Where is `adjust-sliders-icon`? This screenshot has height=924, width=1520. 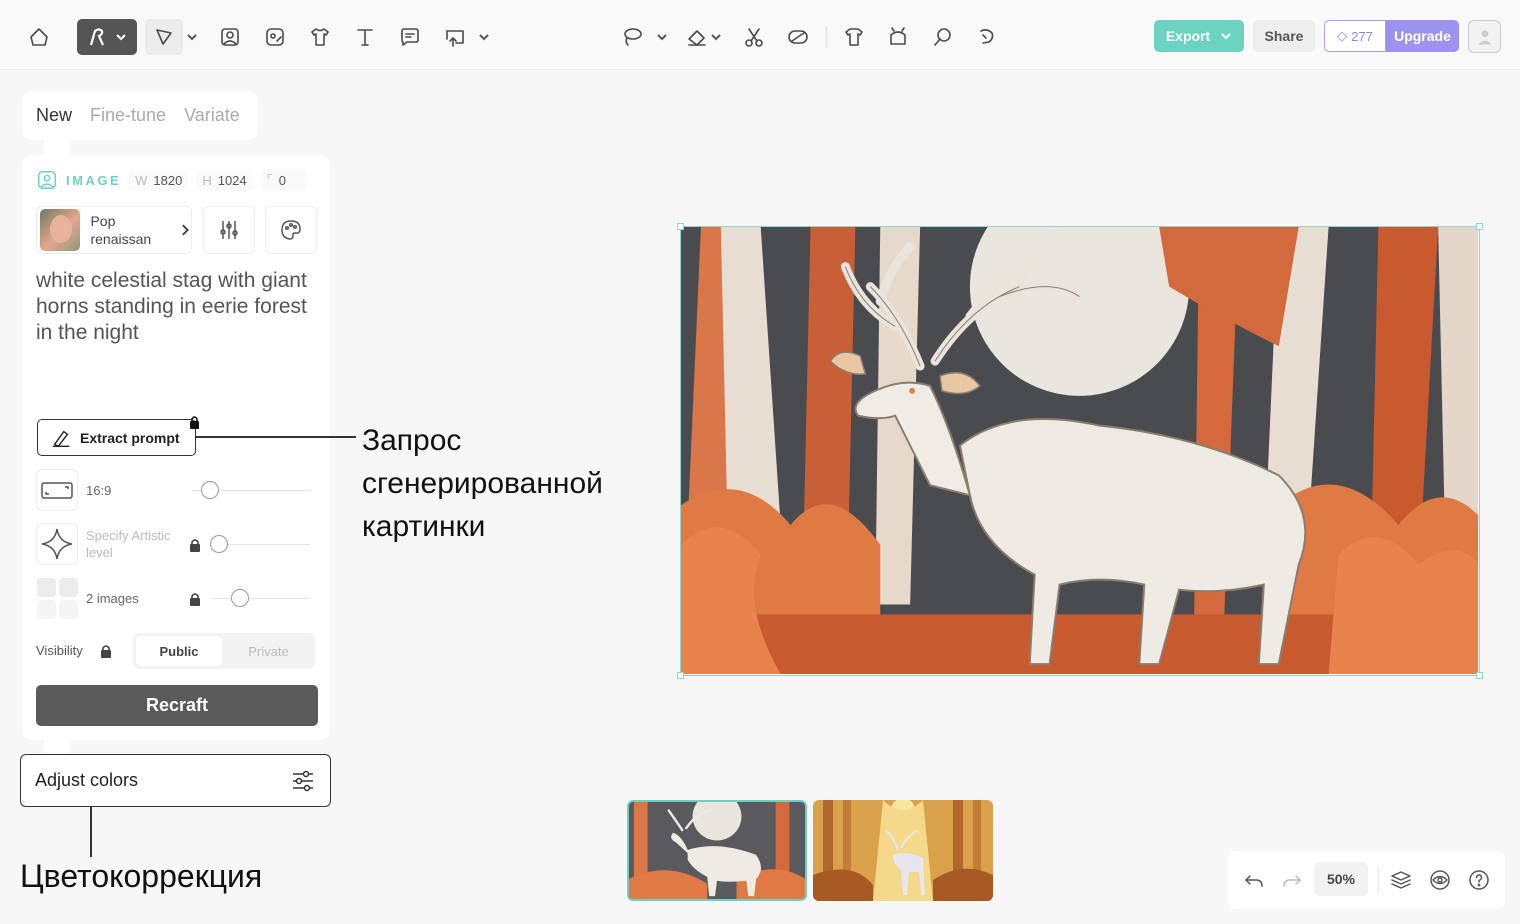 adjust-sliders-icon is located at coordinates (303, 780).